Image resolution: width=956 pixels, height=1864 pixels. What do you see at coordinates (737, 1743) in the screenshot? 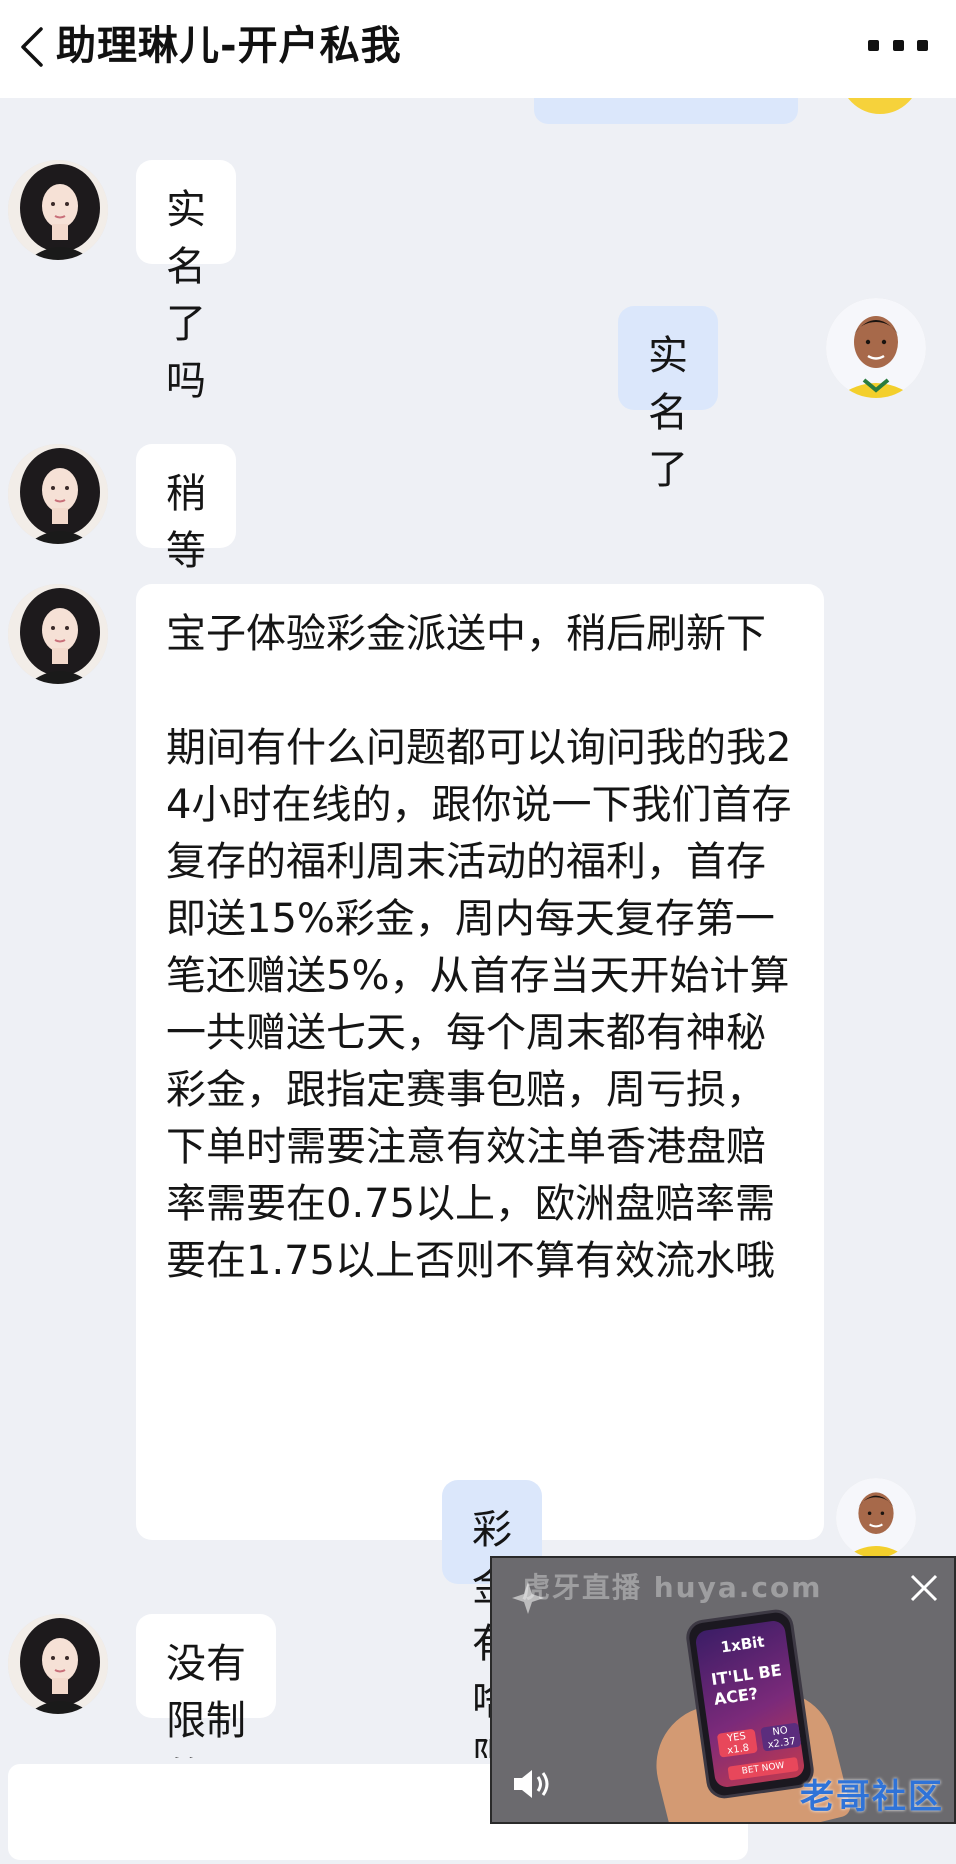
I see `ad-yes-option: YES x1.8` at bounding box center [737, 1743].